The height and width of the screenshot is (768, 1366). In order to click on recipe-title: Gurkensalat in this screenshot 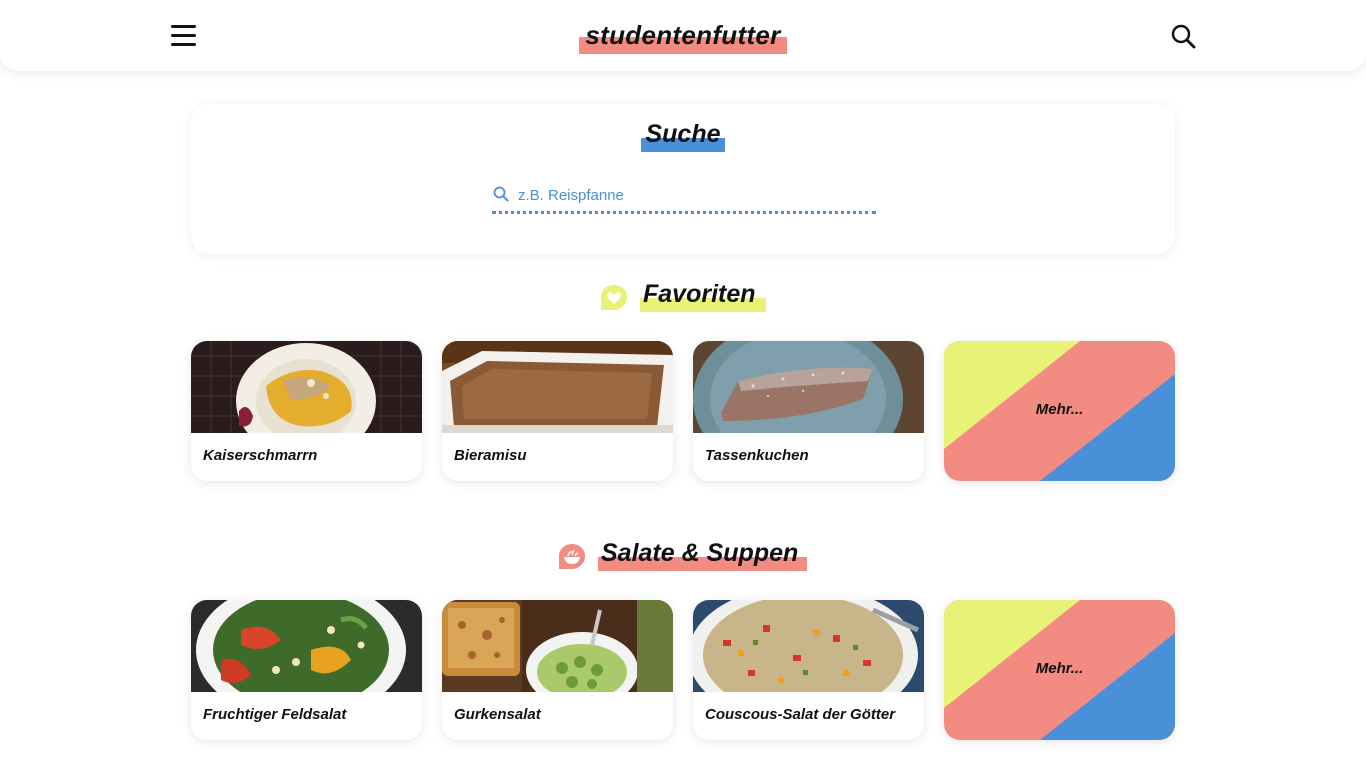, I will do `click(497, 714)`.